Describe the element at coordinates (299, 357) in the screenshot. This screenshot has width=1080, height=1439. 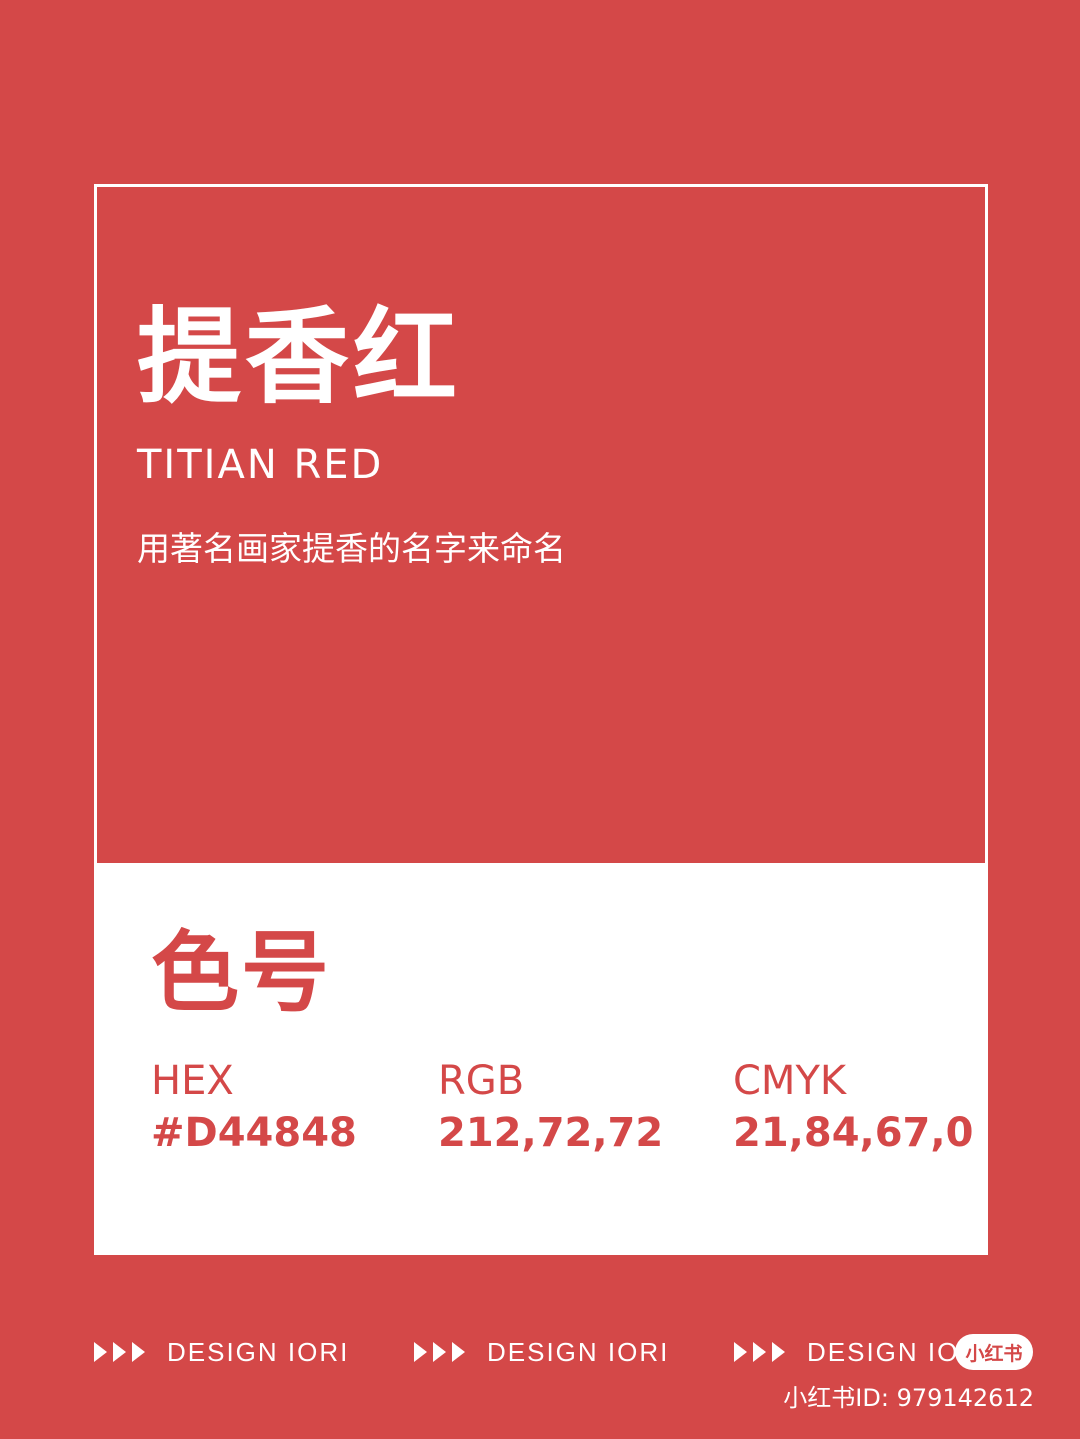
I see `color-name-chinese: 提香红` at that location.